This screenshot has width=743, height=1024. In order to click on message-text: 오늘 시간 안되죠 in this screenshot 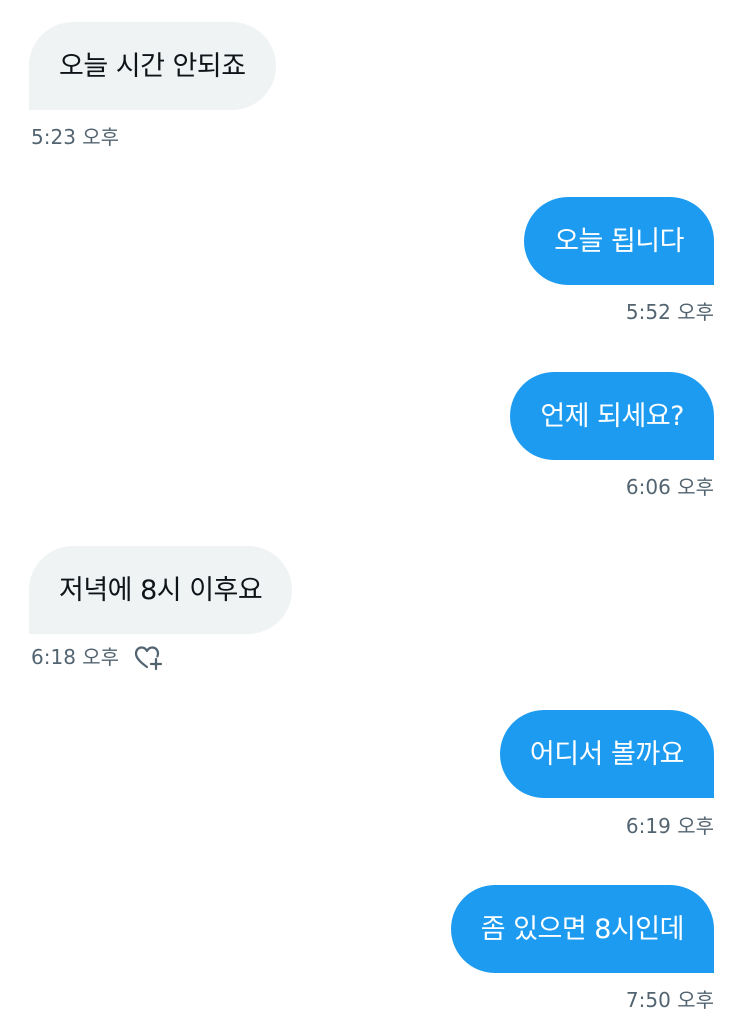, I will do `click(152, 66)`.